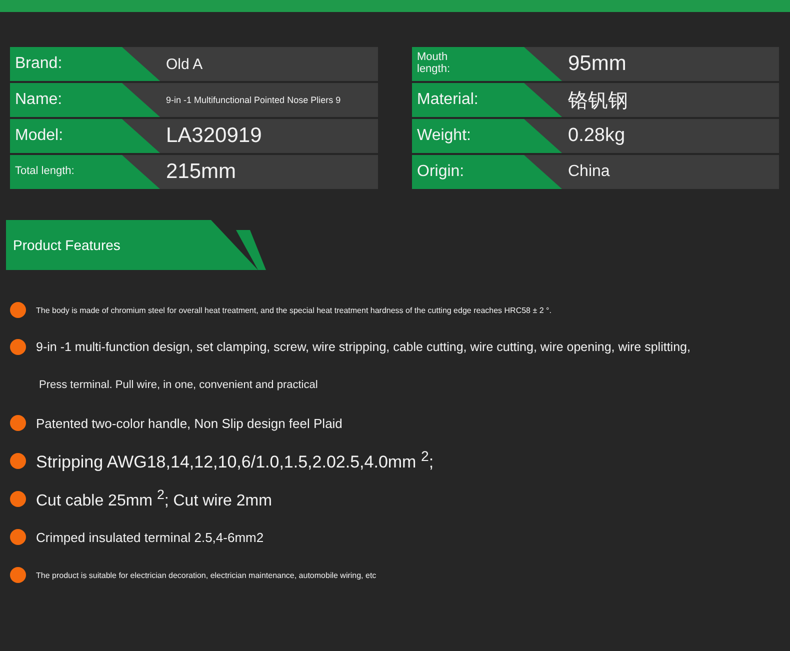 This screenshot has width=790, height=651. What do you see at coordinates (150, 537) in the screenshot?
I see `feature-text: Crimped insulated terminal 2.5,4-6mm2` at bounding box center [150, 537].